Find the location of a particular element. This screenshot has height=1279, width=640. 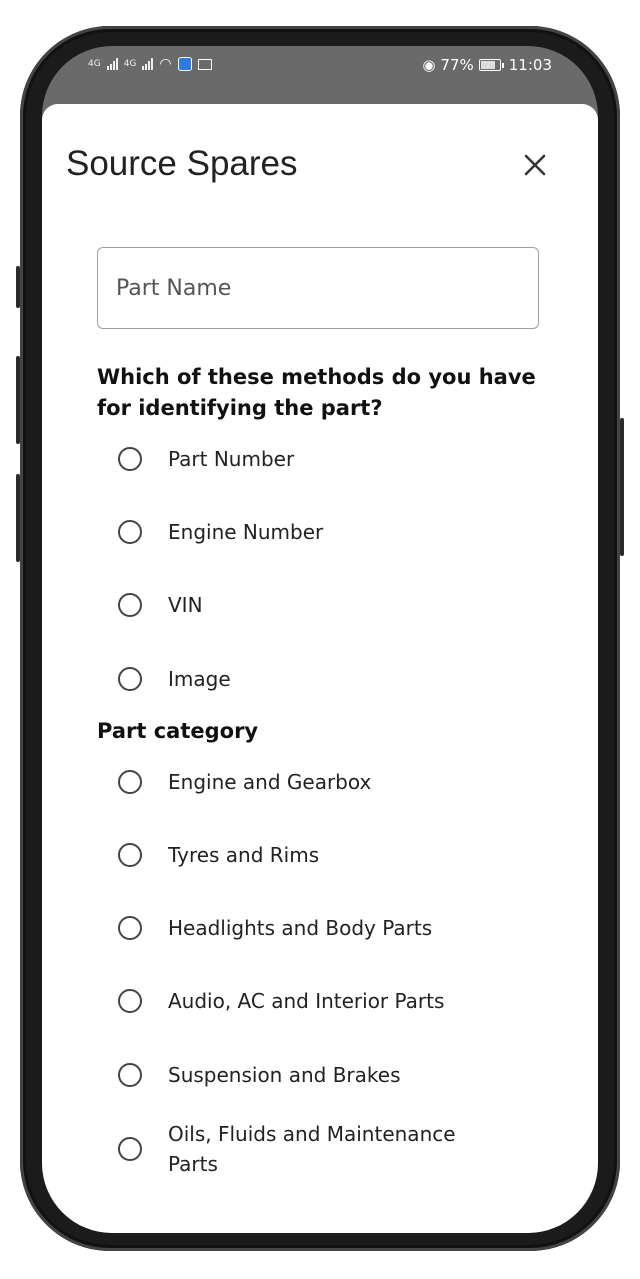

radio-vin: VIN is located at coordinates (328, 605).